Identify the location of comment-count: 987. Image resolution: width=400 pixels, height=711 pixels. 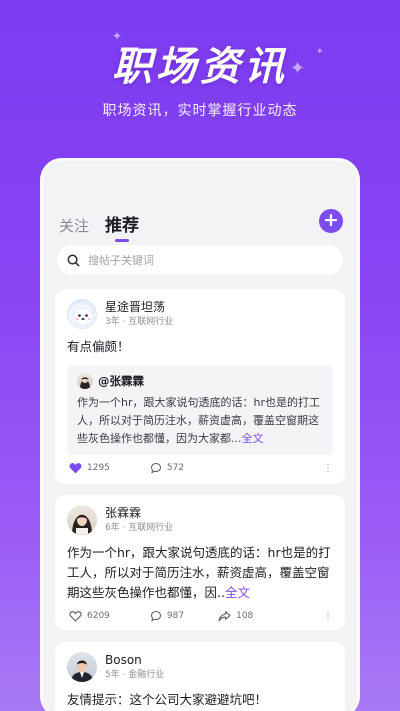
(175, 616).